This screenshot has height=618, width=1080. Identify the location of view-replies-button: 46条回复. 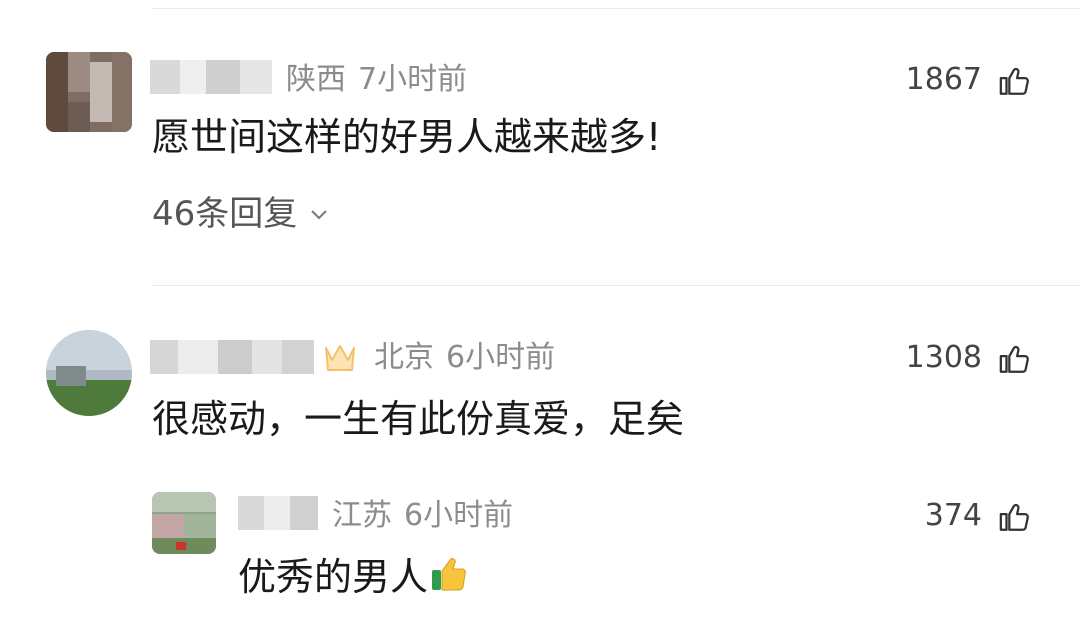
(241, 214).